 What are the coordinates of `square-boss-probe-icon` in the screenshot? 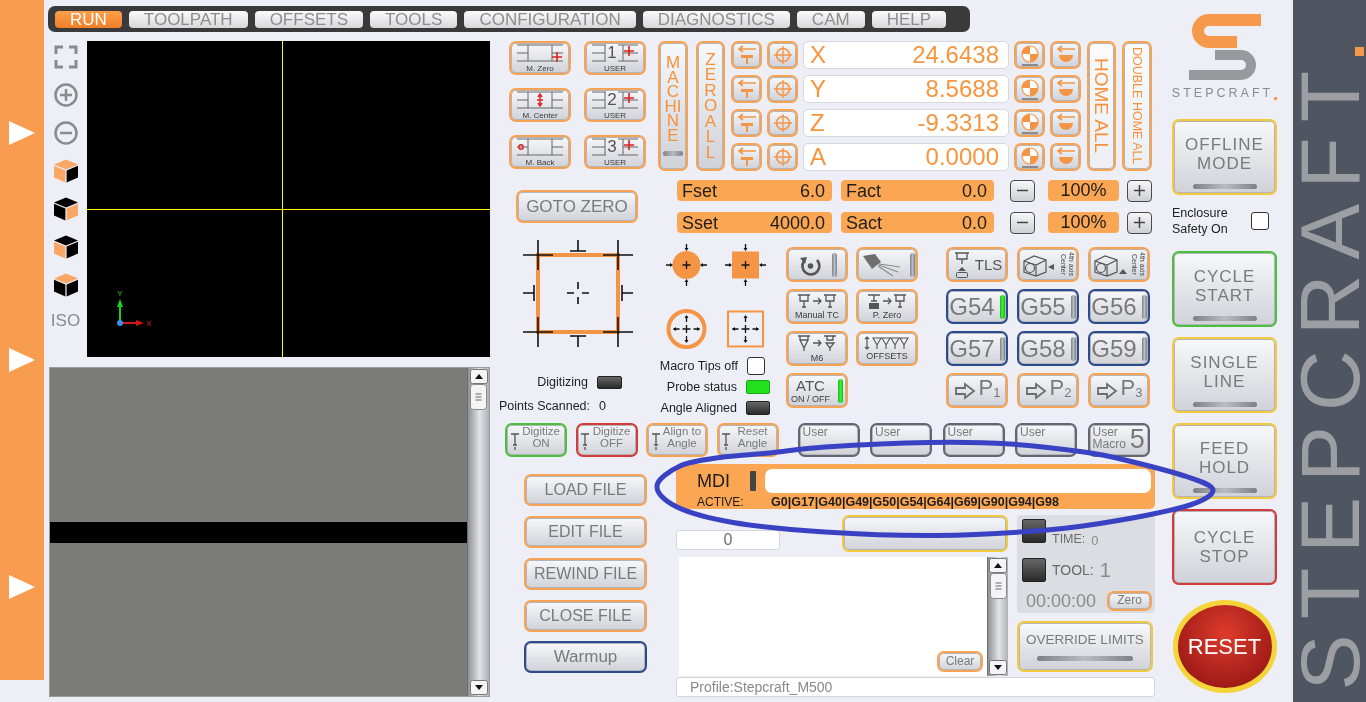 It's located at (745, 265).